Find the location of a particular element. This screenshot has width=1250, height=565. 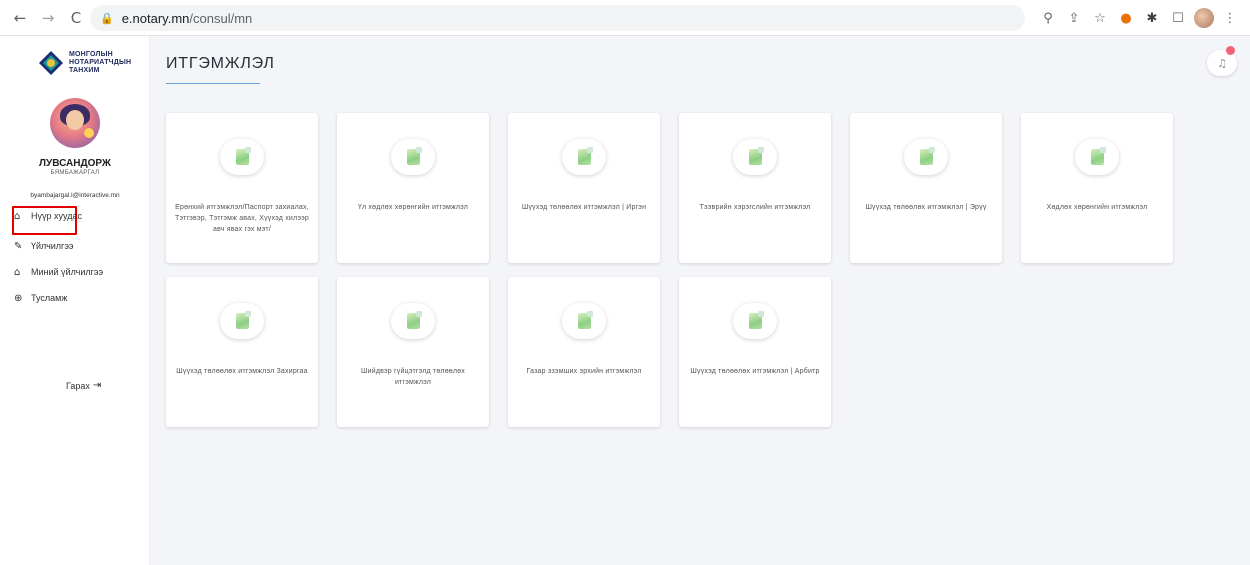

card-title: Тээврийн хэрэгслийн итгэмжлэл is located at coordinates (755, 207).